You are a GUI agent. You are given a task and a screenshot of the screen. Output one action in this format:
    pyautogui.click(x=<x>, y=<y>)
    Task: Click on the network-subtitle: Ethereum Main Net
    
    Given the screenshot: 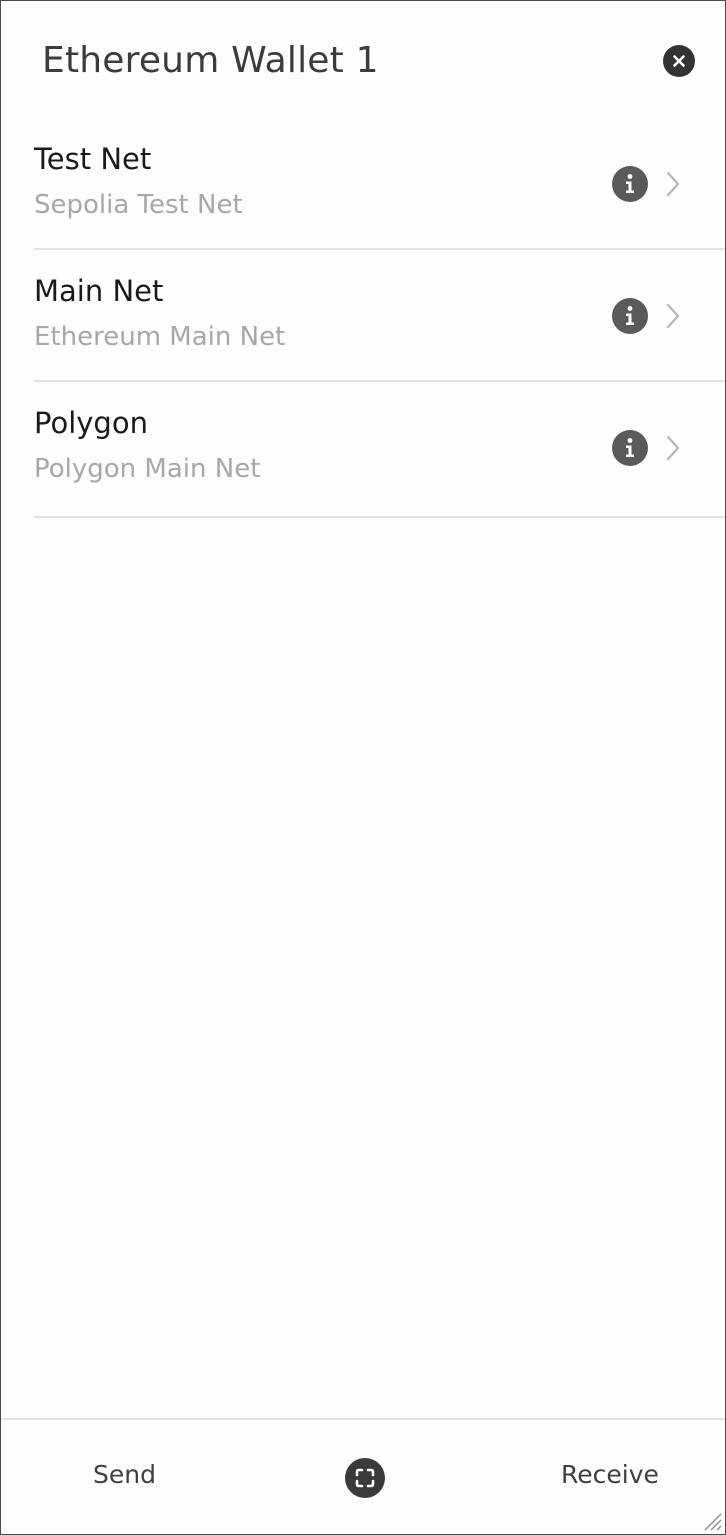 What is the action you would take?
    pyautogui.click(x=160, y=337)
    